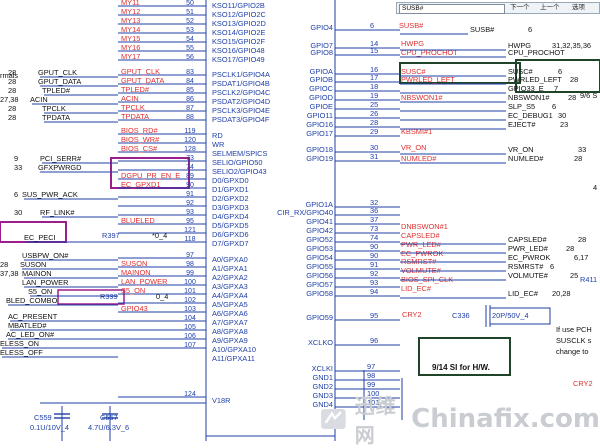 This screenshot has height=448, width=600. I want to click on right-net-label: EJECT#, so click(522, 124).